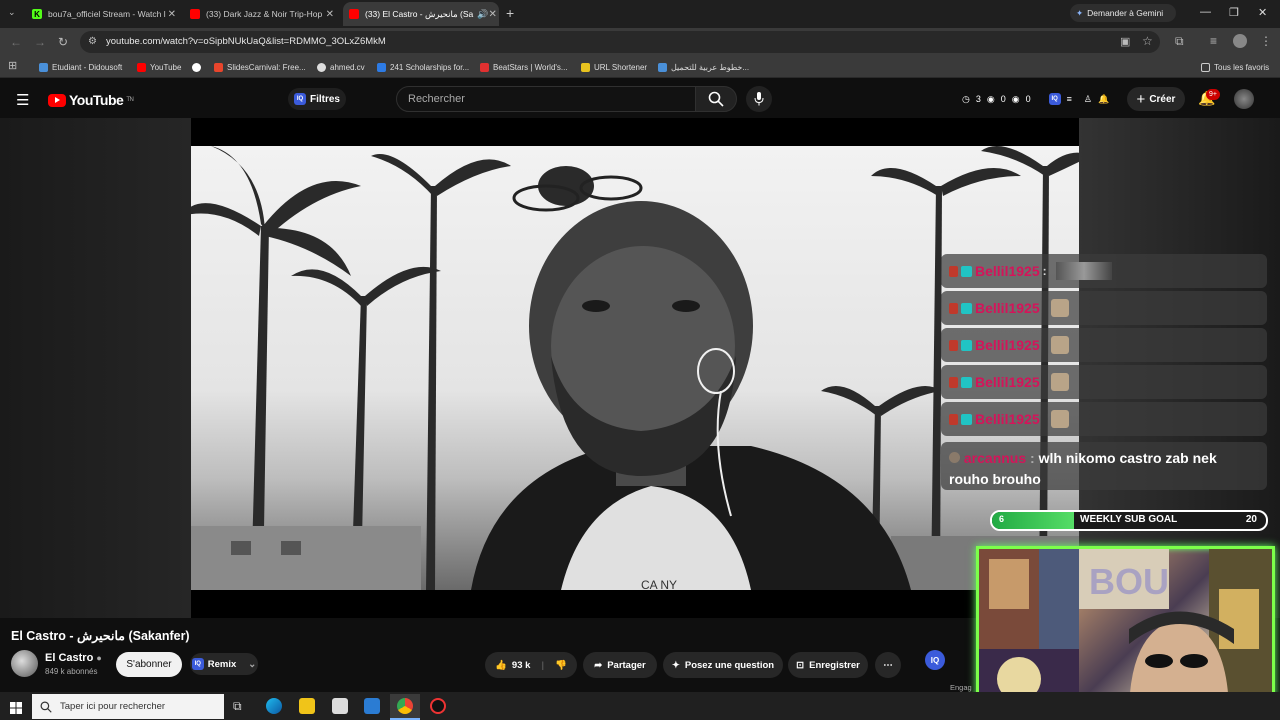 This screenshot has width=1280, height=720. What do you see at coordinates (307, 706) in the screenshot?
I see `file-explorer-icon` at bounding box center [307, 706].